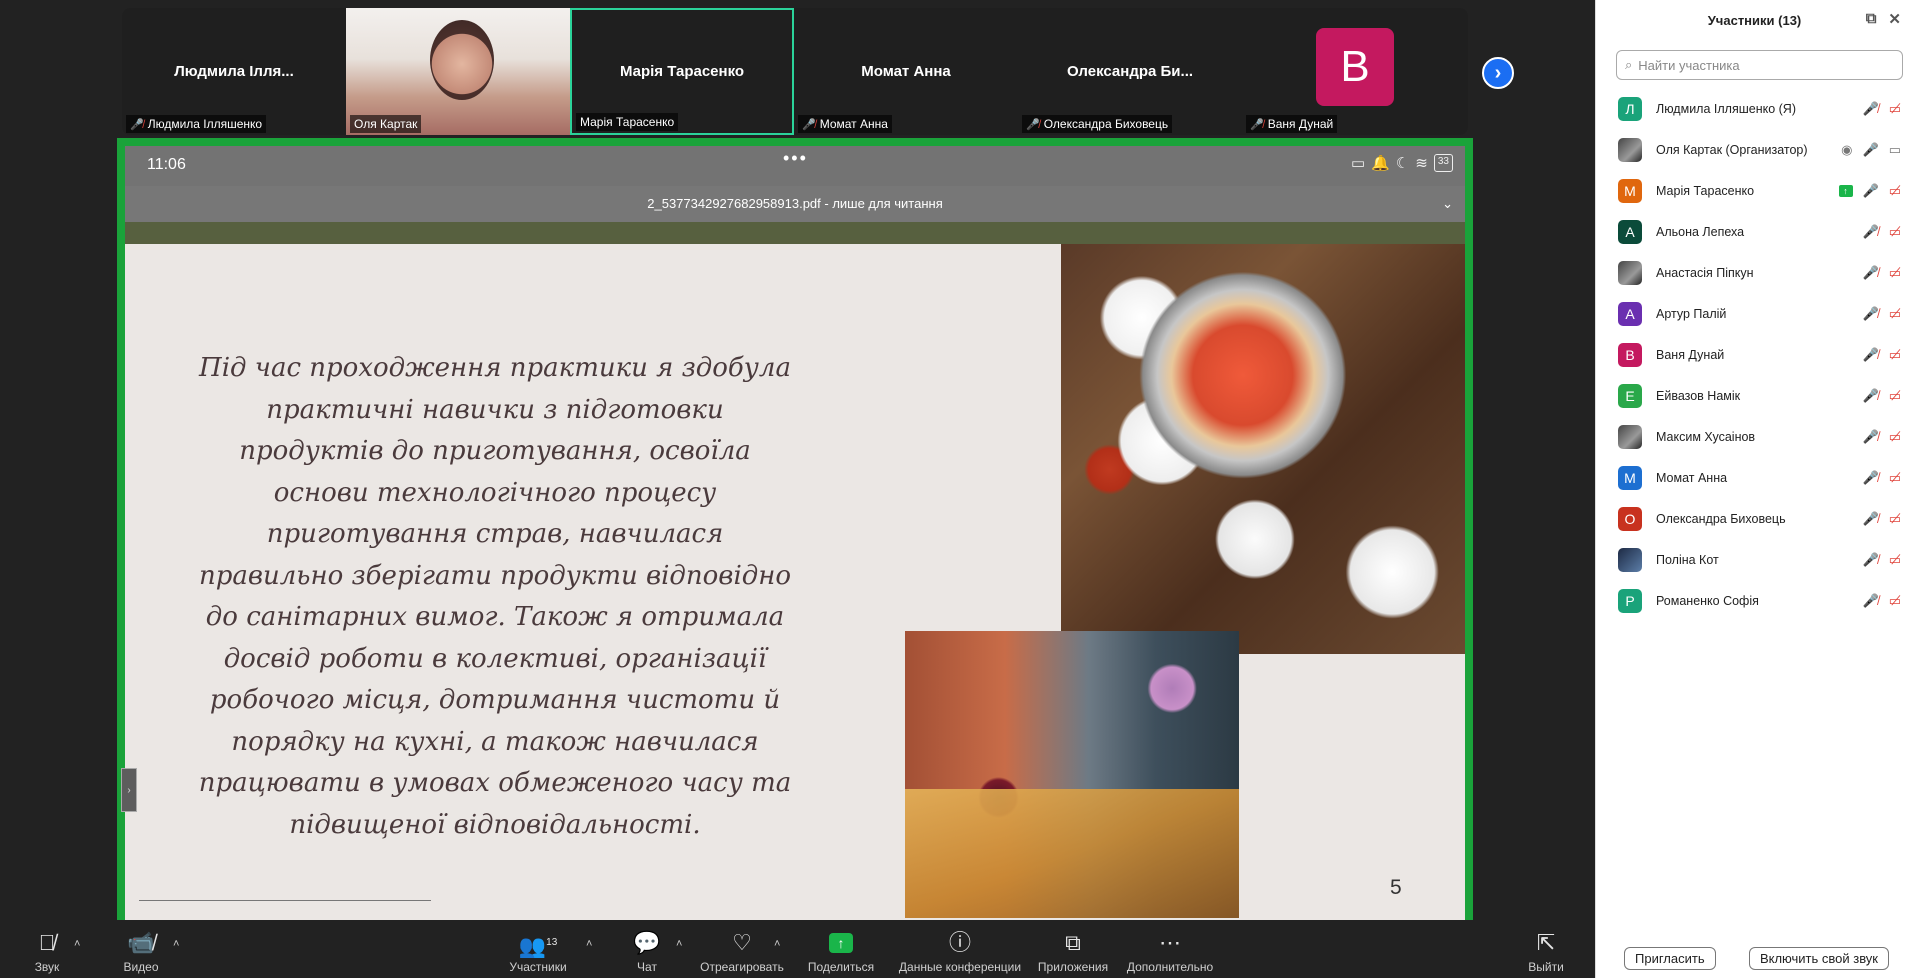  What do you see at coordinates (196, 124) in the screenshot?
I see `tile-label: 🎤̸ Людмила Ілляшенко` at bounding box center [196, 124].